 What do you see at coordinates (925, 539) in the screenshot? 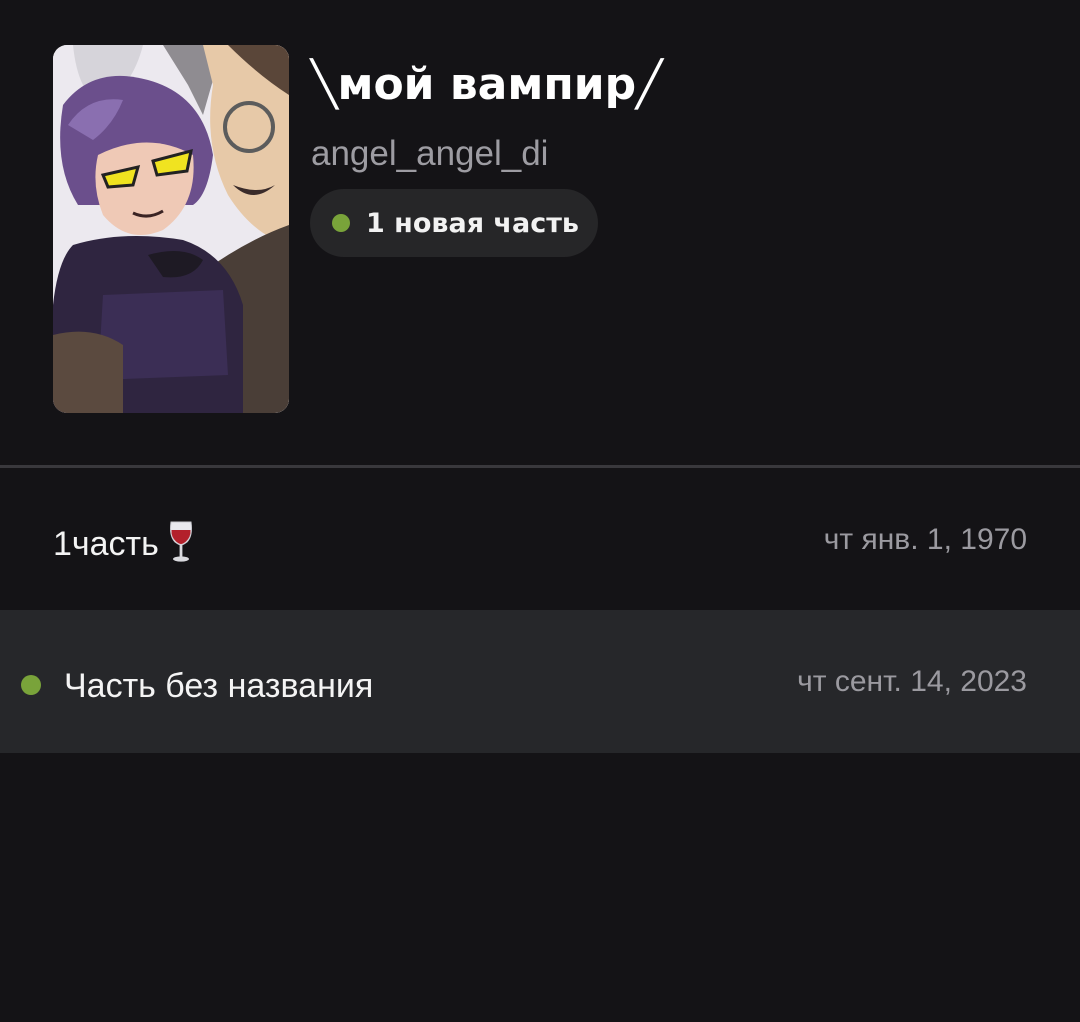
I see `part-date: чт янв. 1, 1970` at bounding box center [925, 539].